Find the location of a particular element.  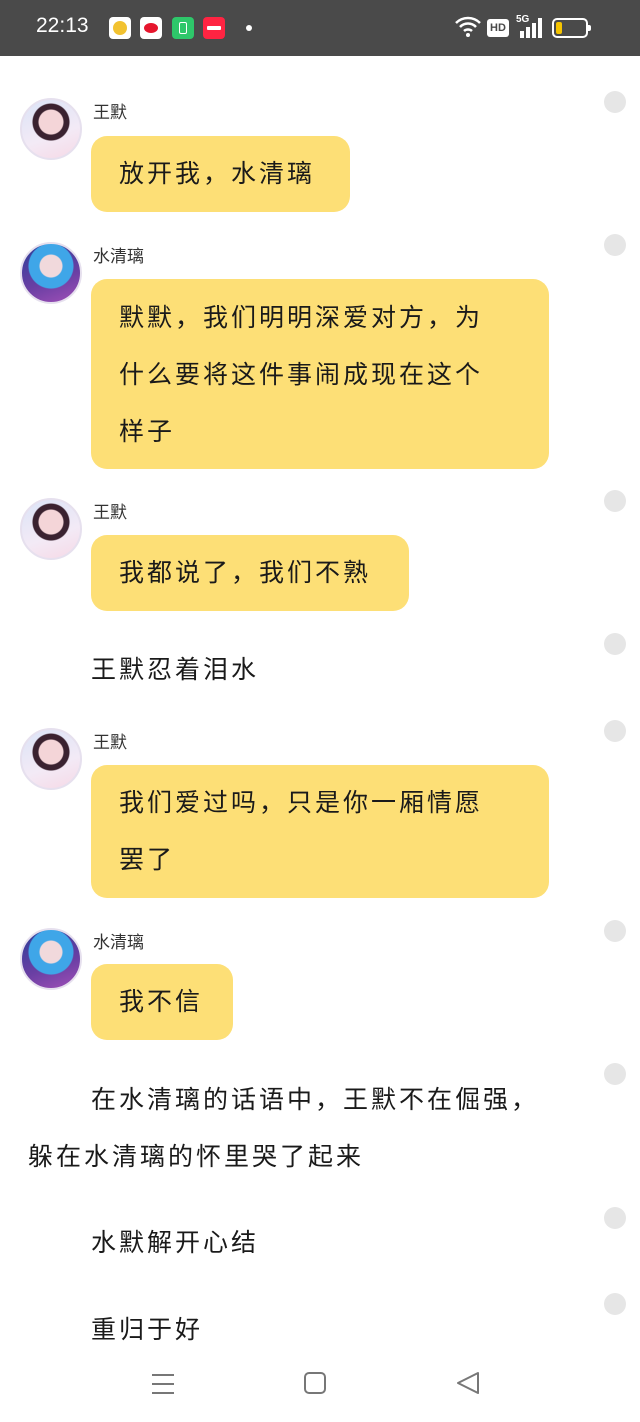

back-icon is located at coordinates (468, 1383).